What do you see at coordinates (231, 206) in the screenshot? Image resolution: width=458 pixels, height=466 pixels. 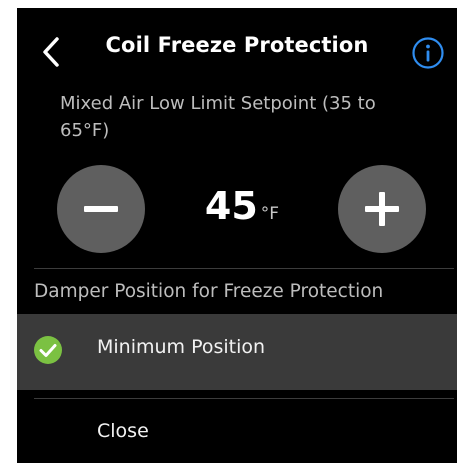 I see `setpoint-value: 45` at bounding box center [231, 206].